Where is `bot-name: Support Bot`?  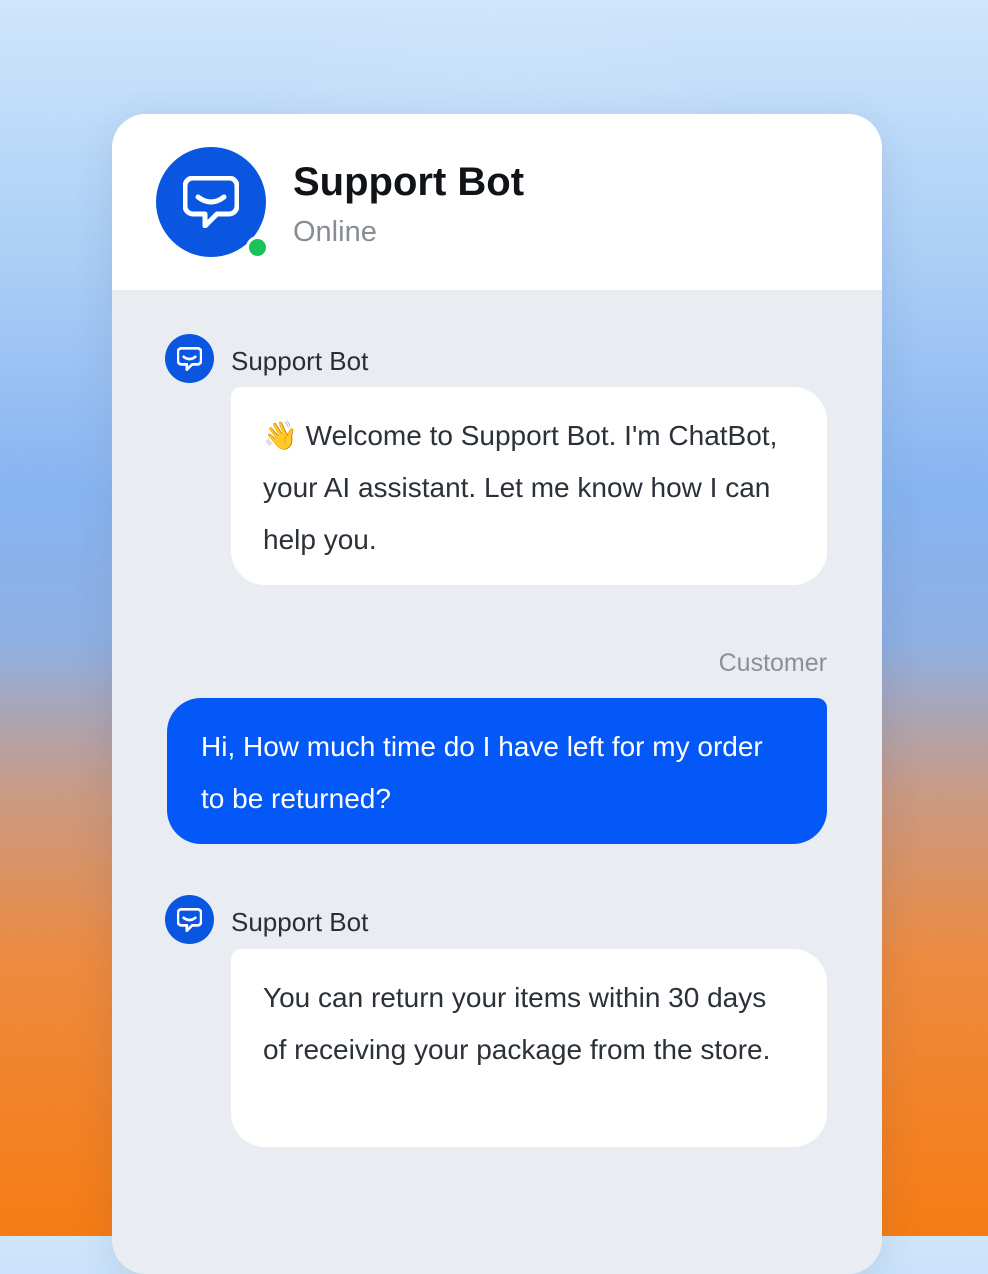
bot-name: Support Bot is located at coordinates (409, 182).